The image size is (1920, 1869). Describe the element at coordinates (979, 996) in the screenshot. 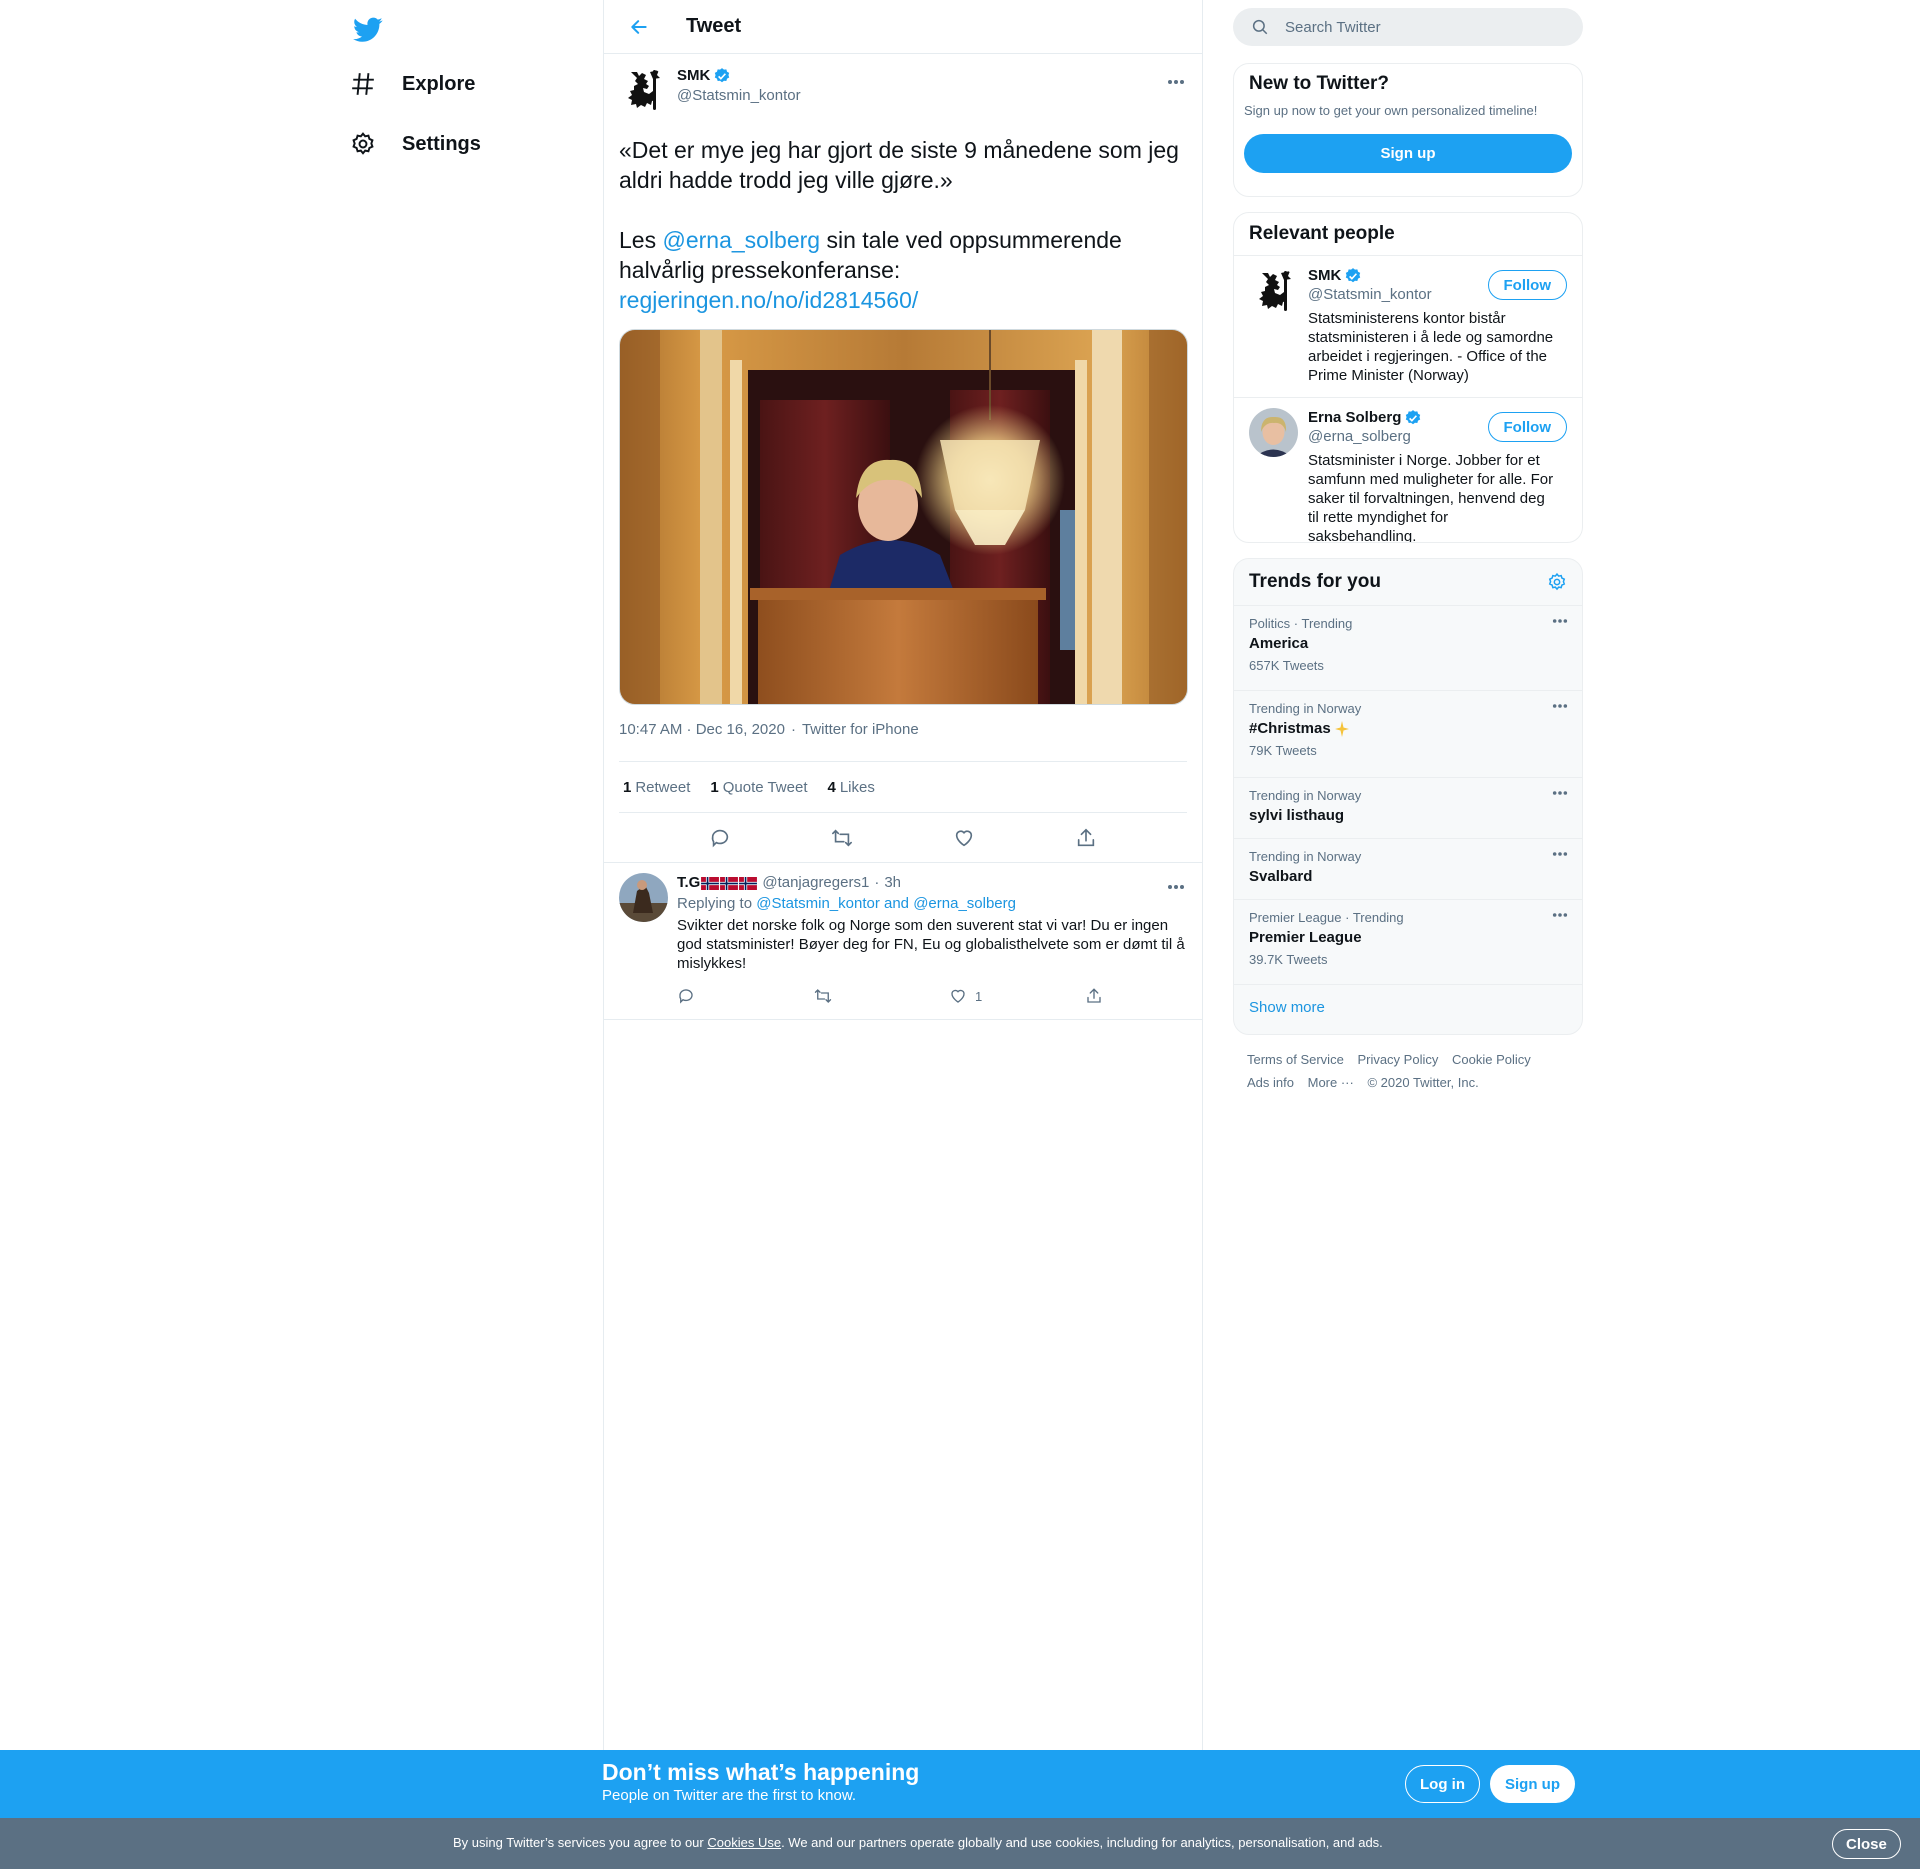

I see `reply-like-count: 1` at that location.